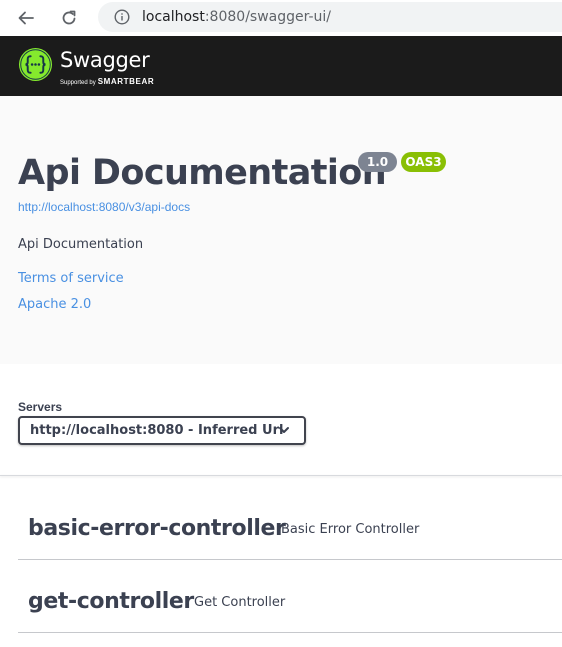 The width and height of the screenshot is (562, 647). What do you see at coordinates (157, 430) in the screenshot?
I see `servers-selected-value: http://localhost:8080 - Inferred Url` at bounding box center [157, 430].